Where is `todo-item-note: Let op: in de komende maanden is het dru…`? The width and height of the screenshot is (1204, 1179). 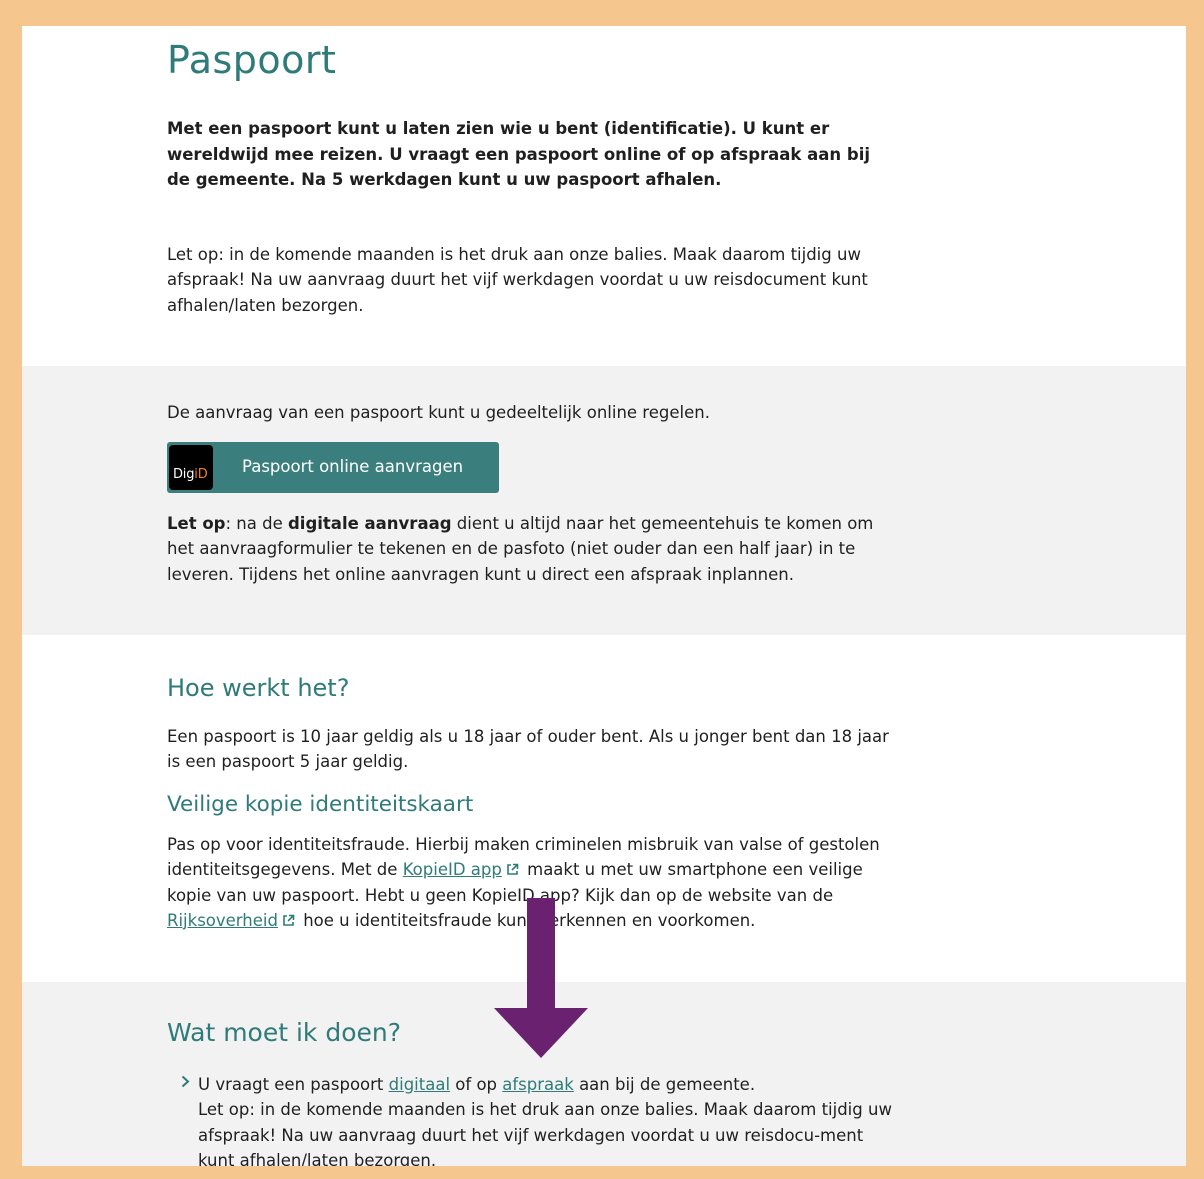 todo-item-note: Let op: in de komende maanden is het dru… is located at coordinates (545, 1133).